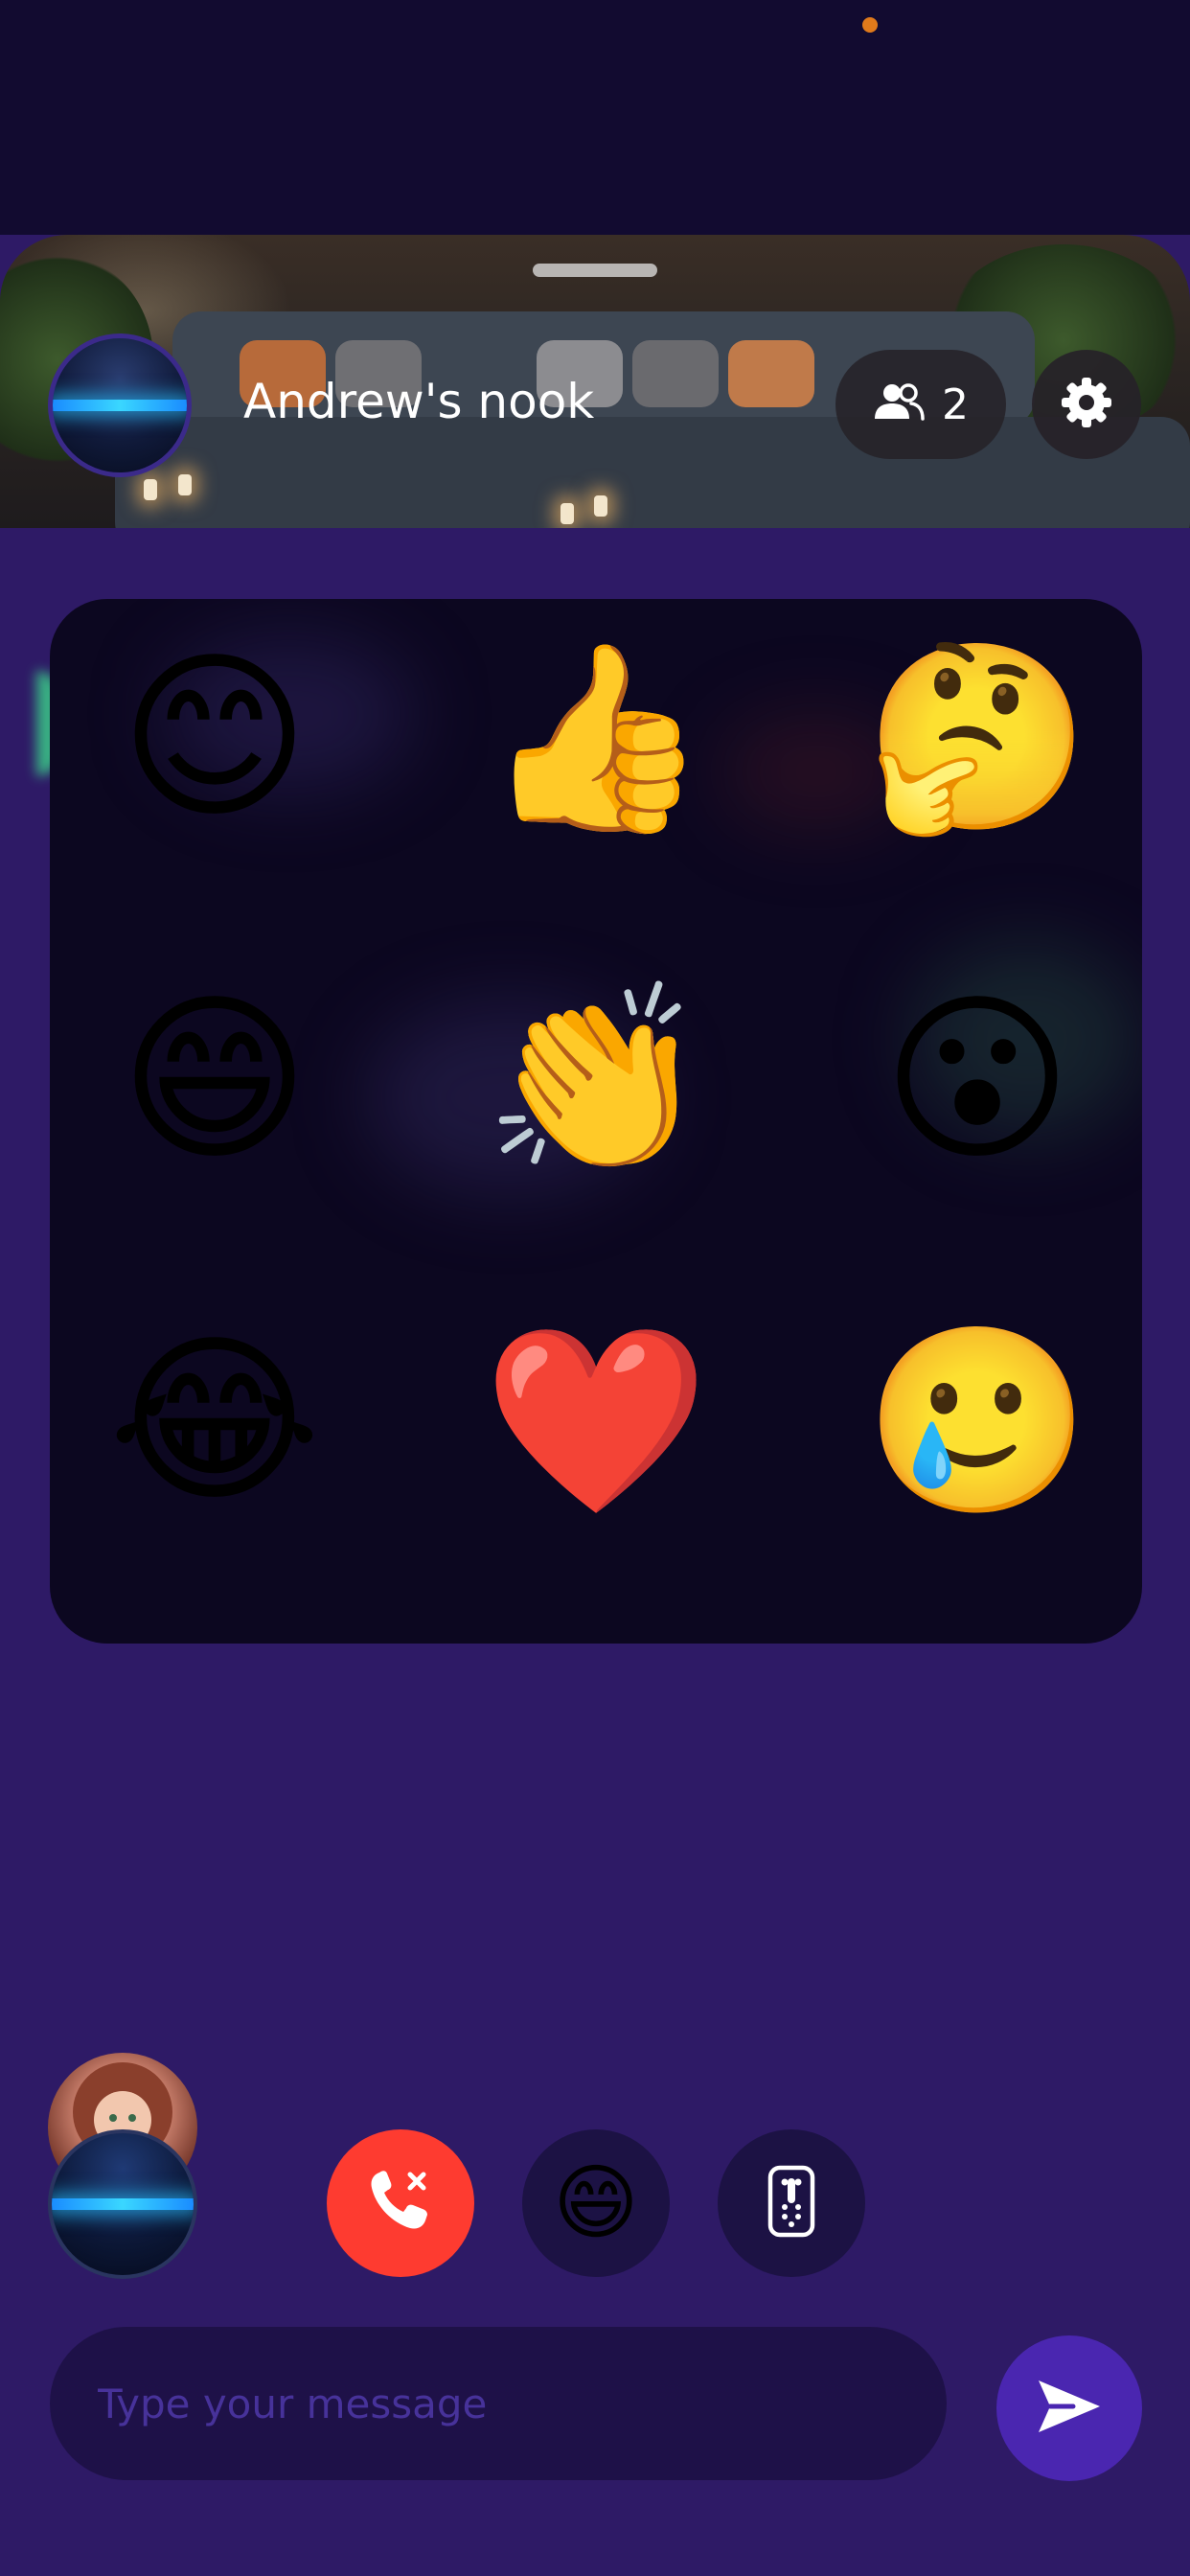  What do you see at coordinates (214, 1421) in the screenshot?
I see `reaction-tears-of-joy: 😂` at bounding box center [214, 1421].